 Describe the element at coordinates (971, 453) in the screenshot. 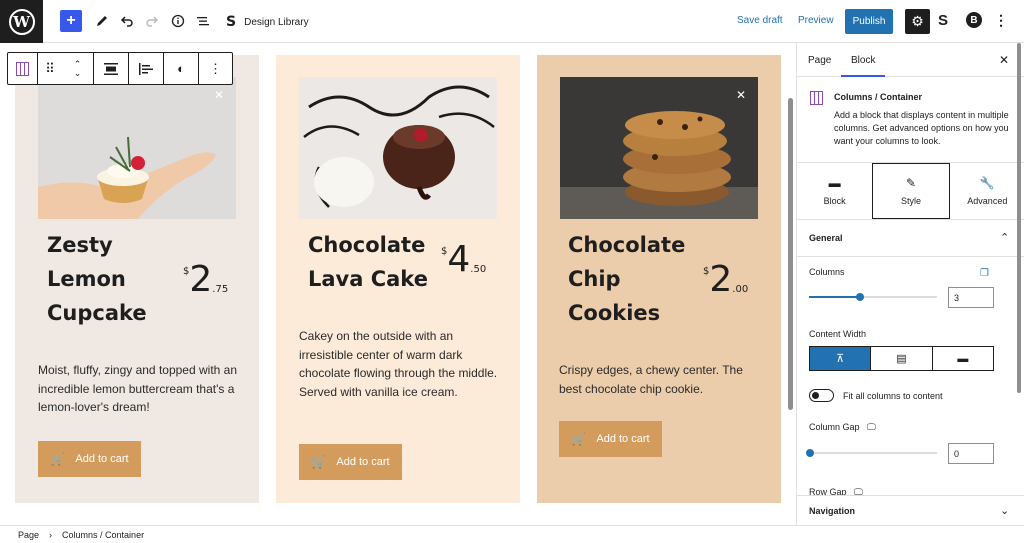

I see `column-gap-input` at that location.